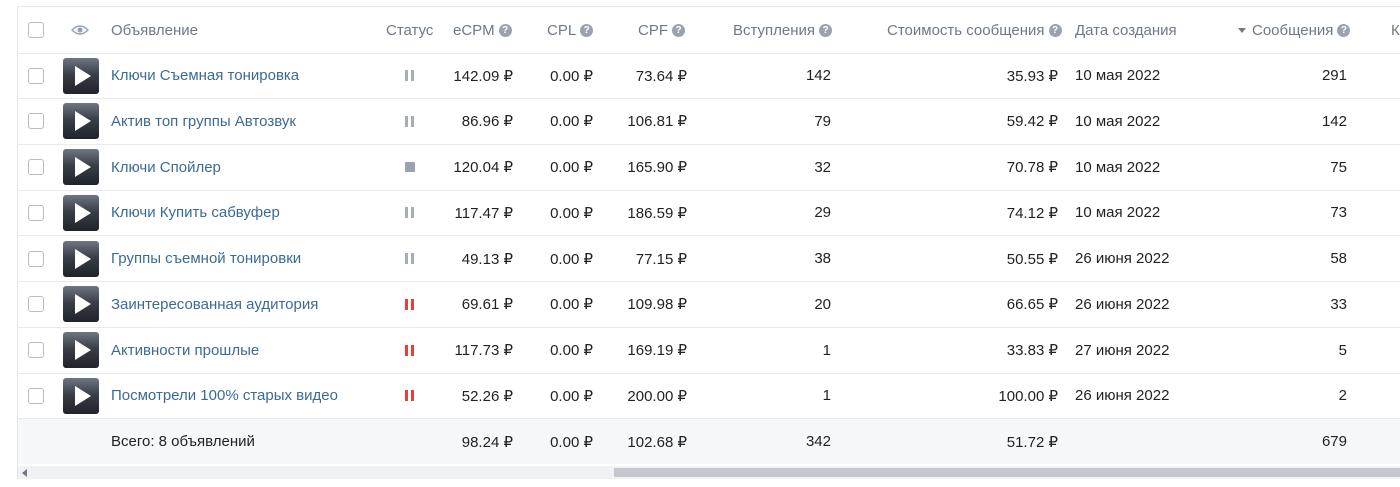 This screenshot has width=1400, height=487. I want to click on ad-name-link: Заинтересованная аудитория, so click(214, 304).